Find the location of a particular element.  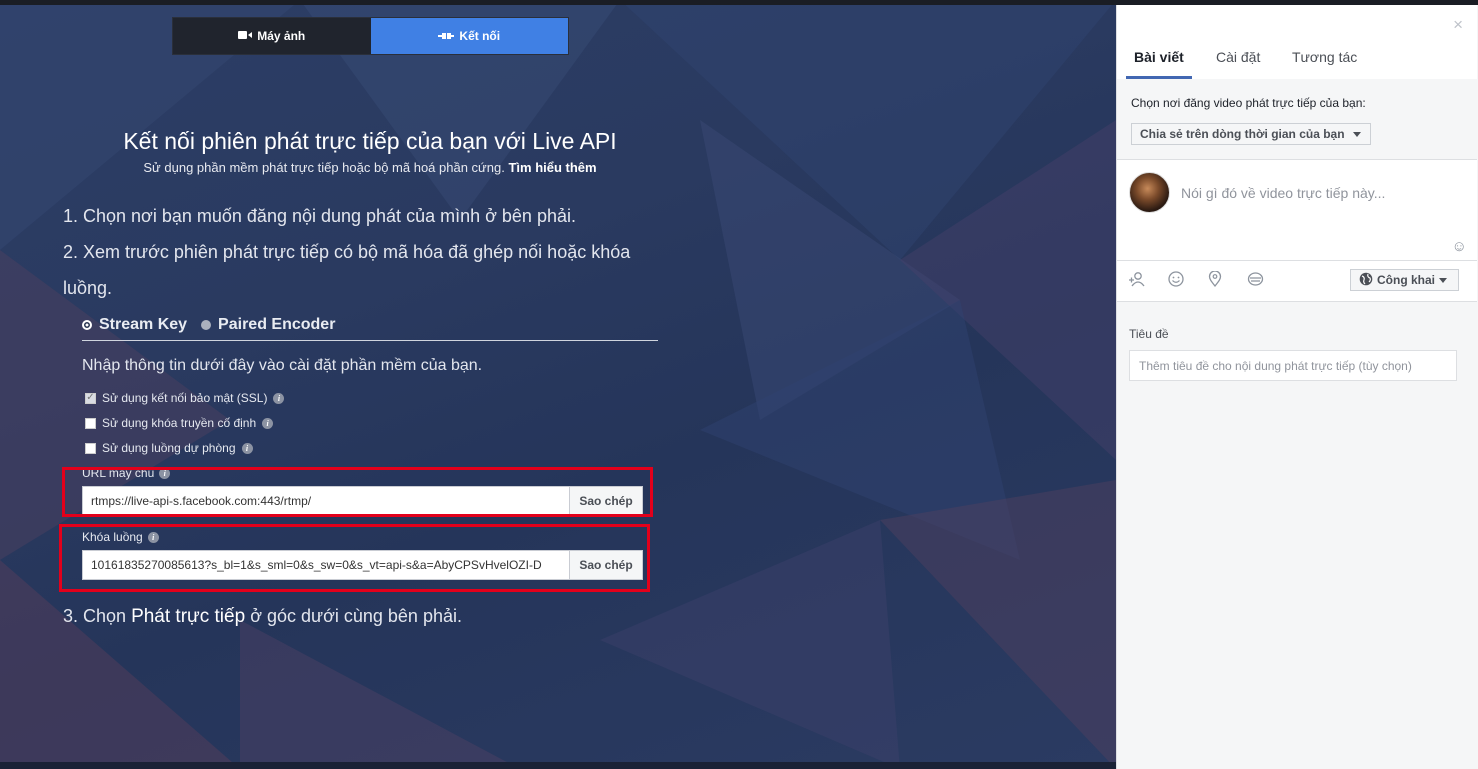

stream-key-option: Stream Key is located at coordinates (134, 325).